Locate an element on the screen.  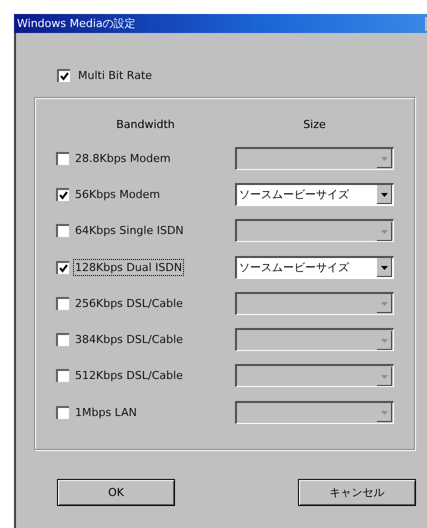
column-header: Bandwidth is located at coordinates (145, 125).